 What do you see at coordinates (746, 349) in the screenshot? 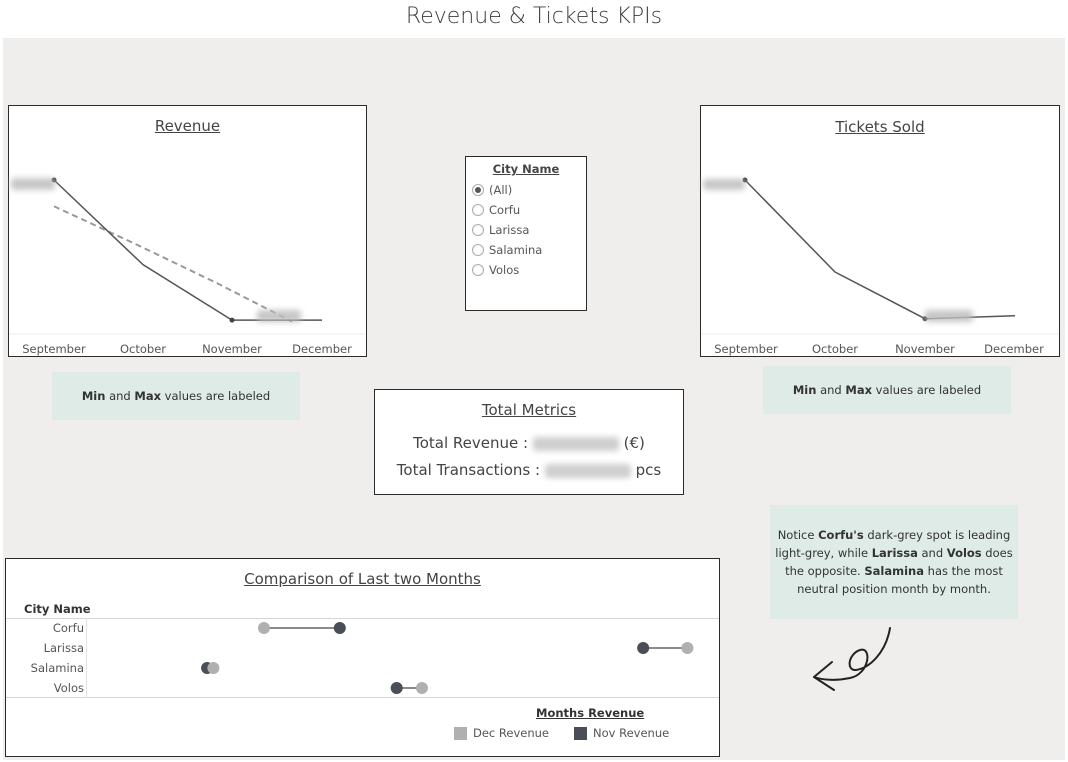
I see `tickets-month-label: September` at bounding box center [746, 349].